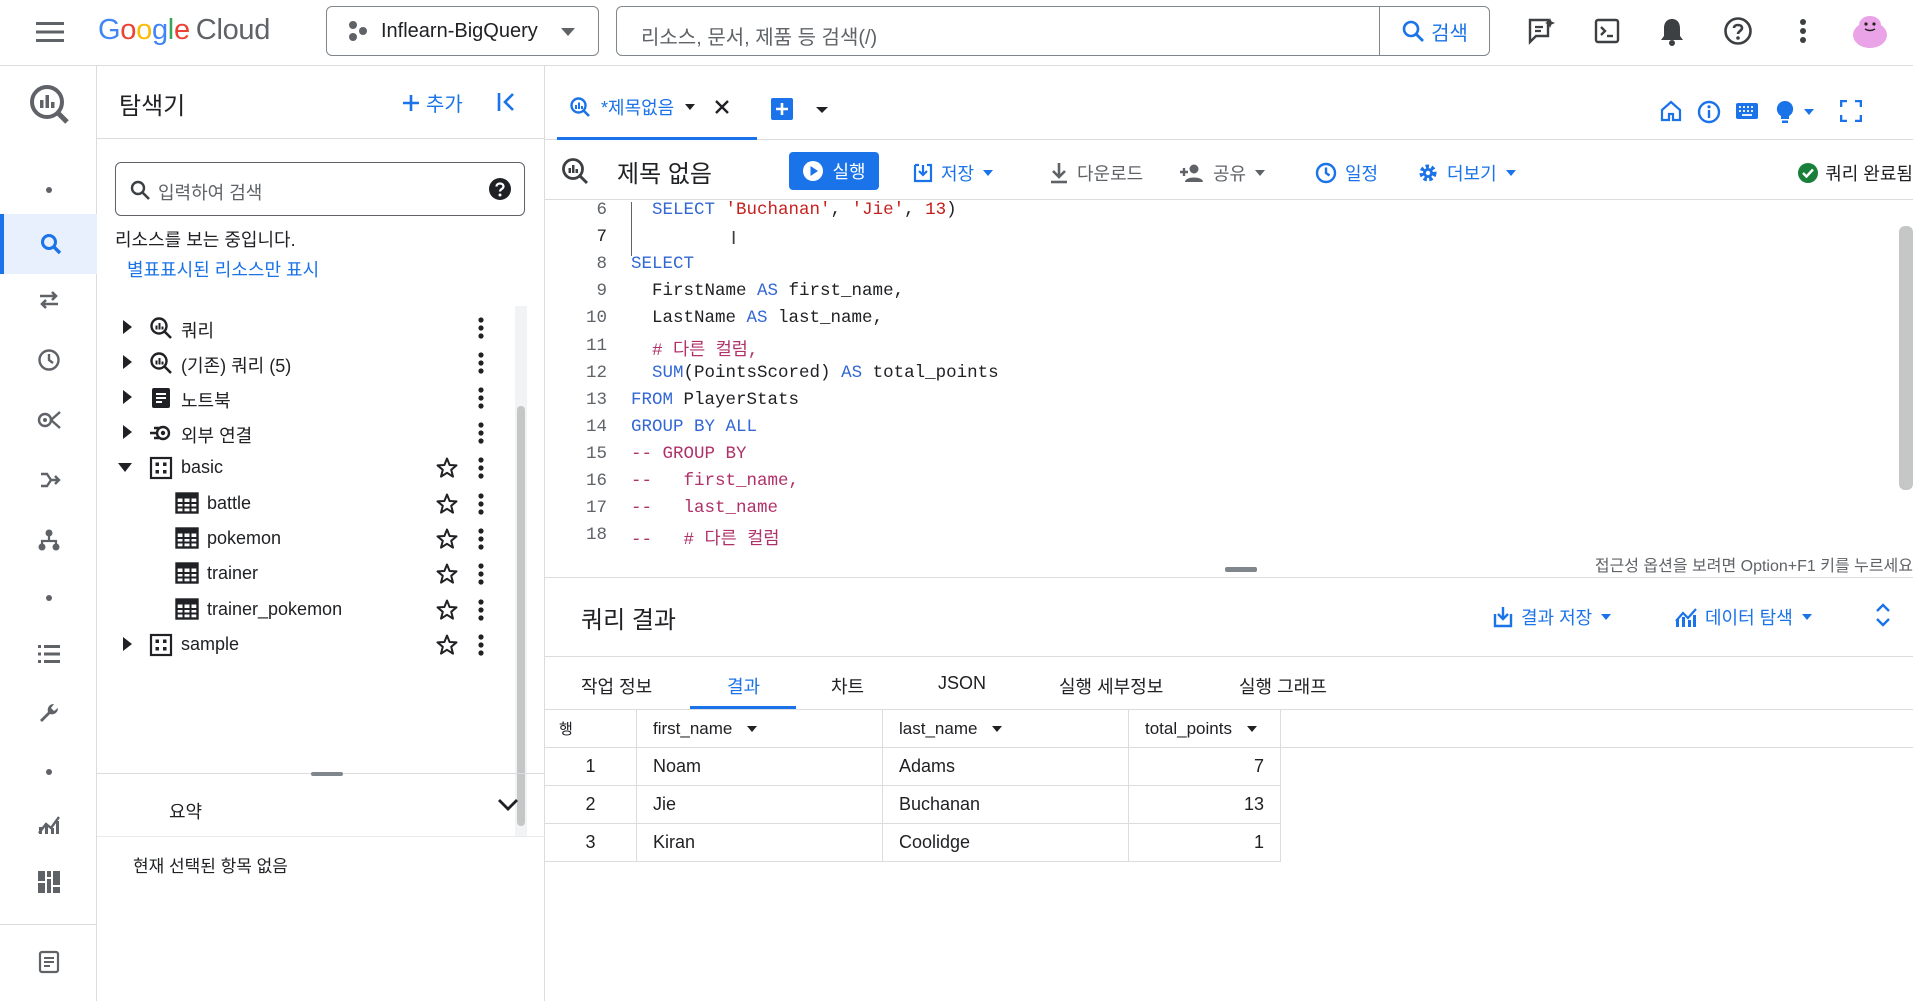 The image size is (1913, 1001). Describe the element at coordinates (782, 109) in the screenshot. I see `new-tab-icon` at that location.